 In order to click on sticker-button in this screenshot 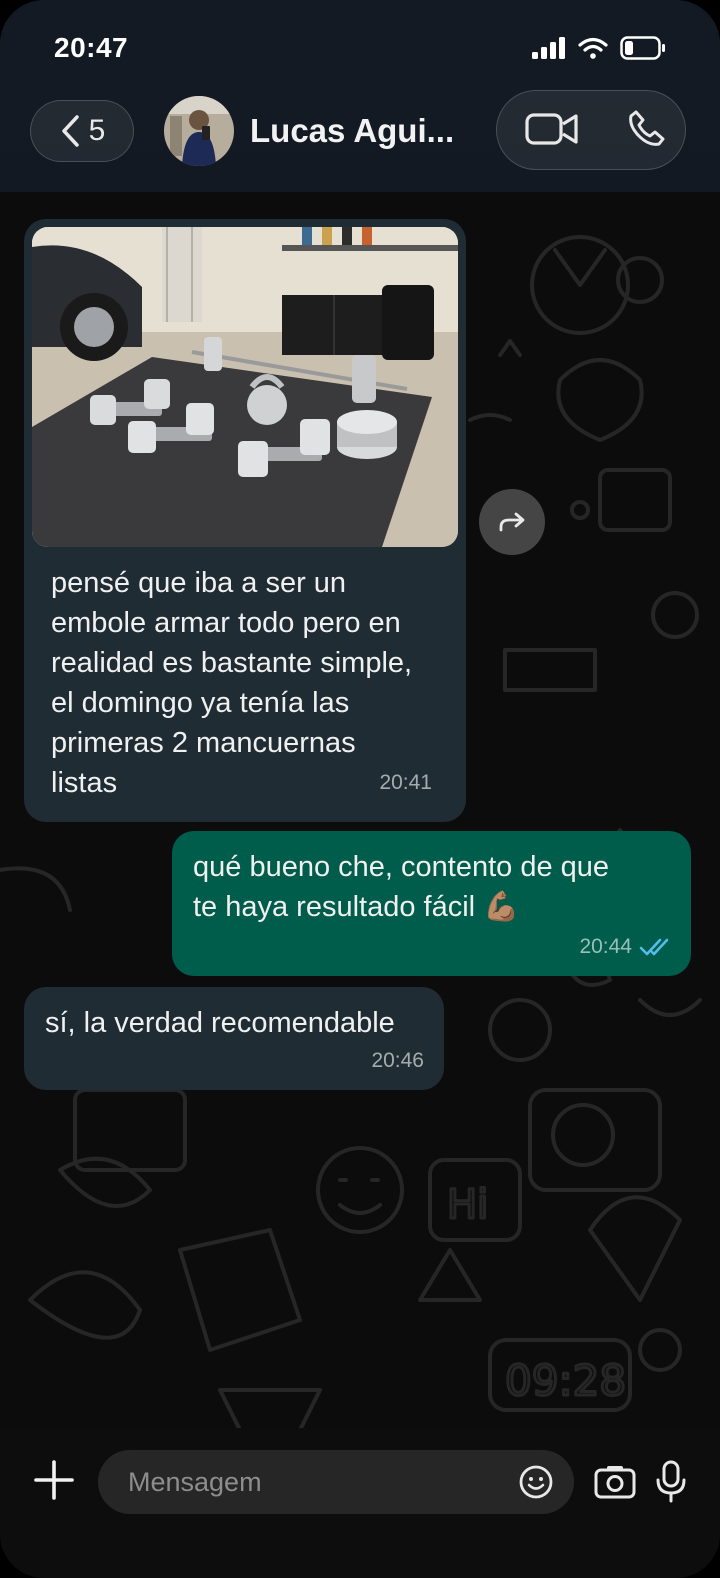, I will do `click(536, 1484)`.